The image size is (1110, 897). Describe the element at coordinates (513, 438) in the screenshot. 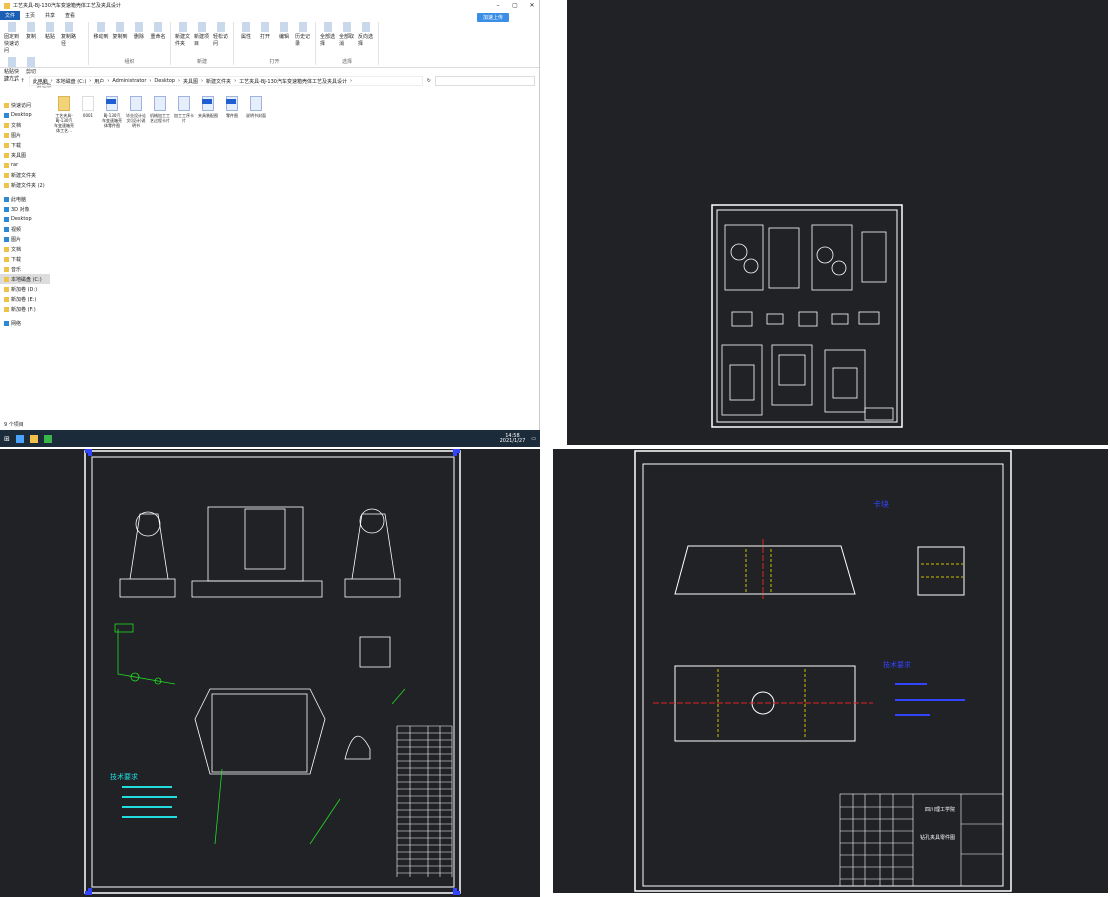

I see `clock: 14:58 2021/1/27` at that location.